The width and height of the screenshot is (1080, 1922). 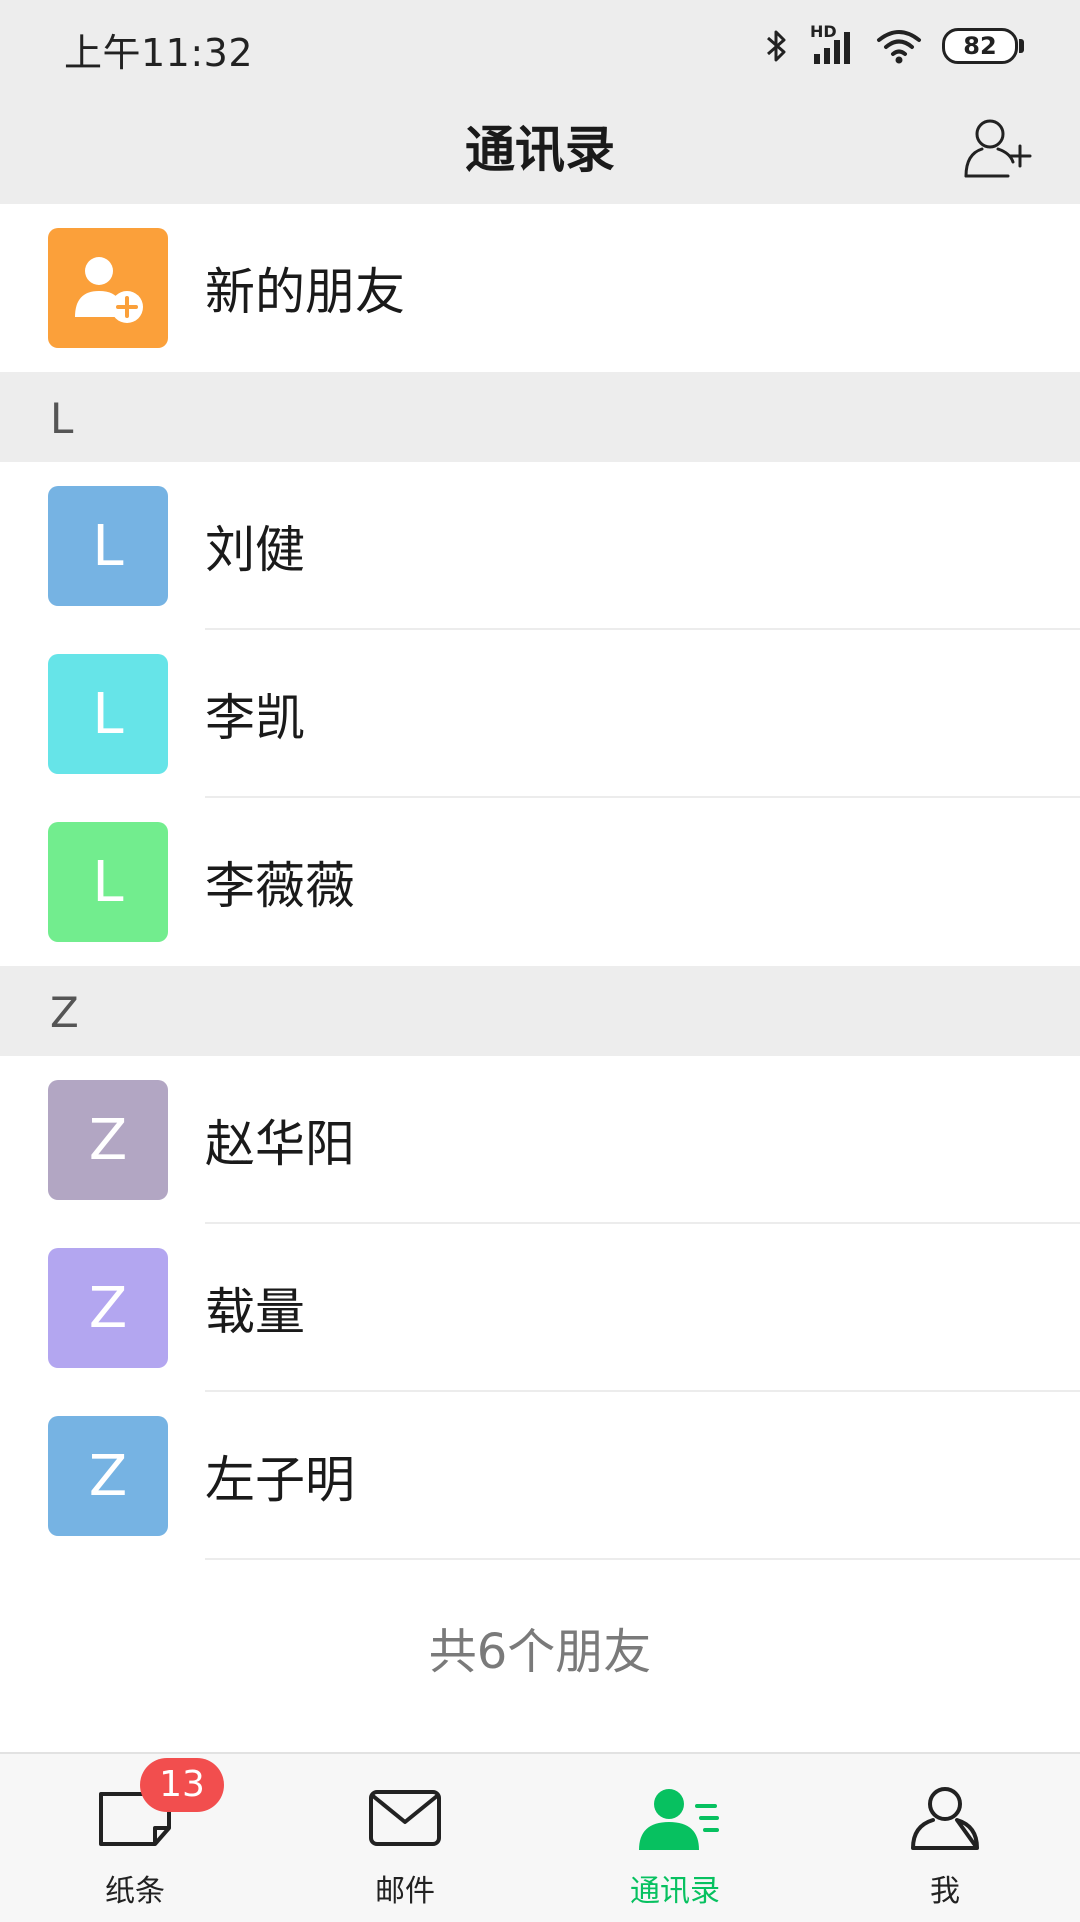 What do you see at coordinates (945, 1818) in the screenshot?
I see `profile-icon` at bounding box center [945, 1818].